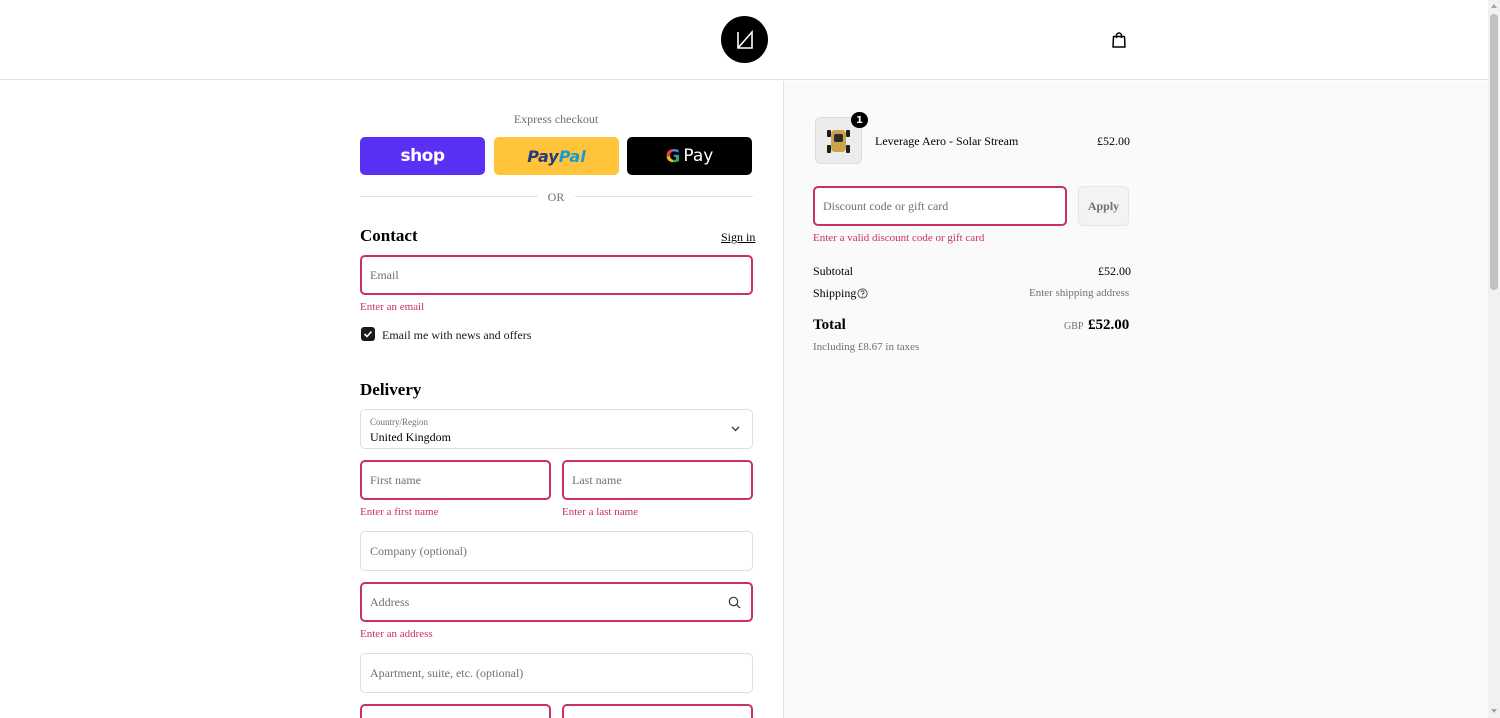 Image resolution: width=1500 pixels, height=718 pixels. What do you see at coordinates (556, 602) in the screenshot?
I see `address-field: Address` at bounding box center [556, 602].